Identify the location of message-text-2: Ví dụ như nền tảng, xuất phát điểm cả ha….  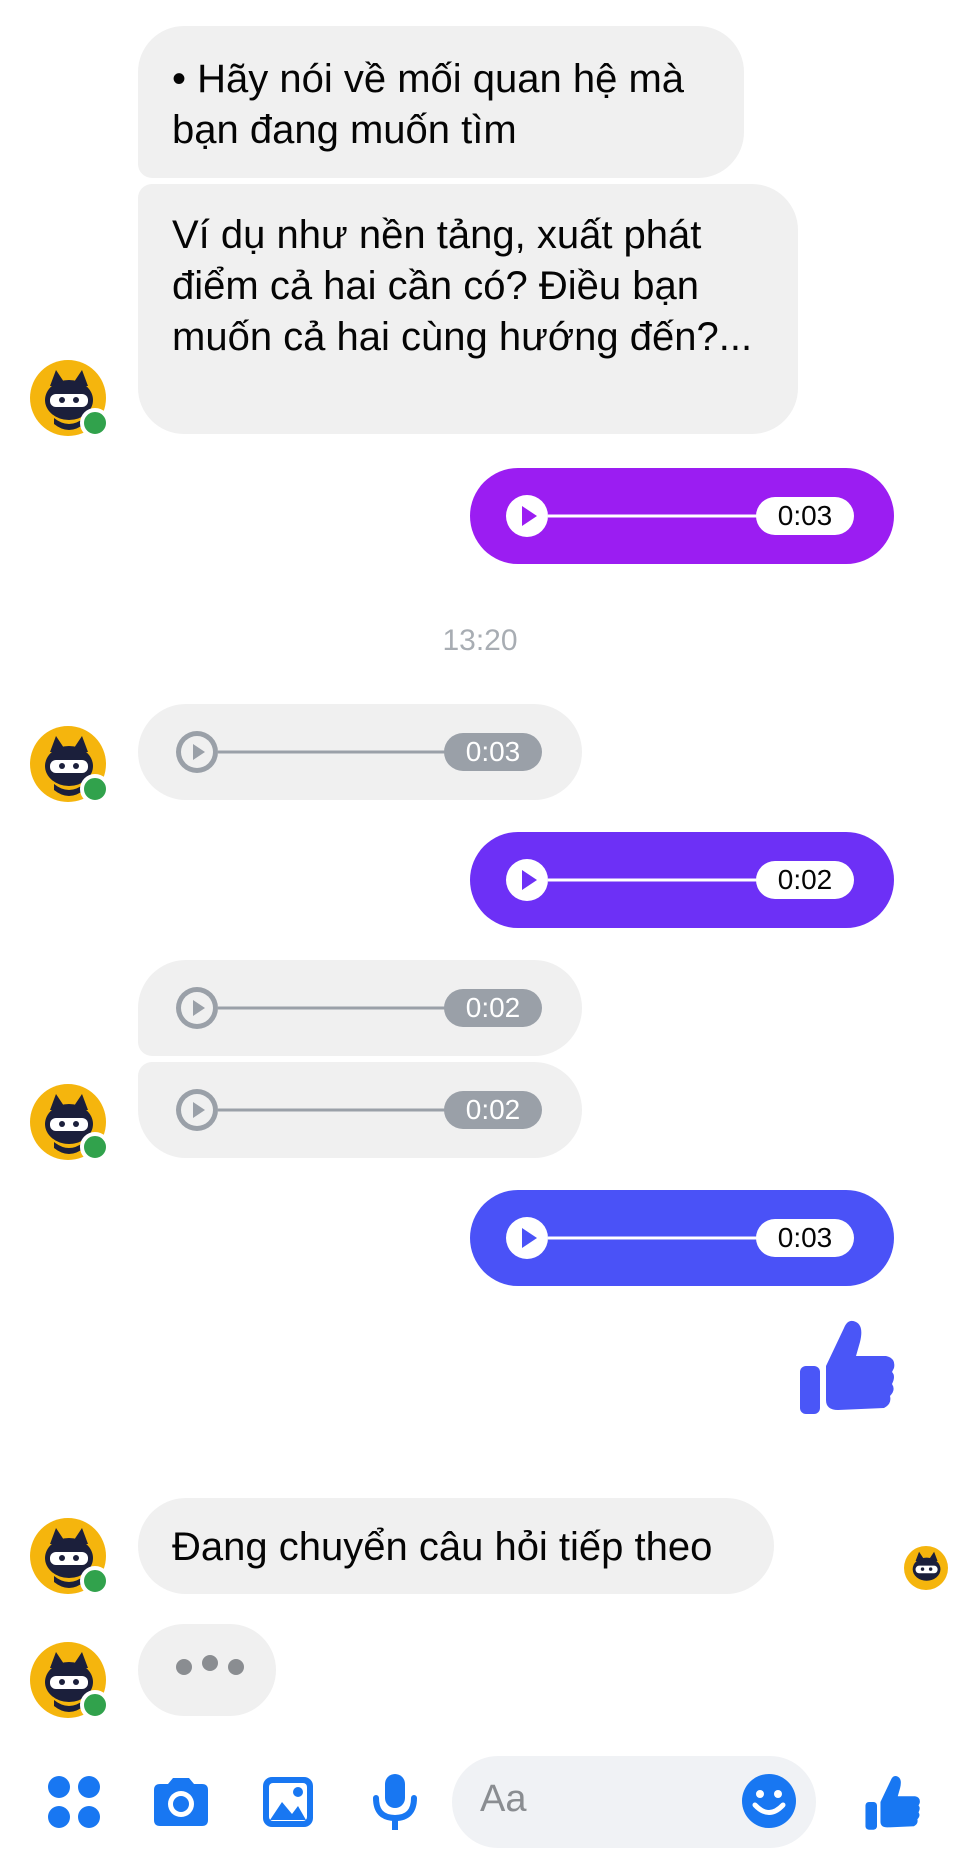
(462, 286).